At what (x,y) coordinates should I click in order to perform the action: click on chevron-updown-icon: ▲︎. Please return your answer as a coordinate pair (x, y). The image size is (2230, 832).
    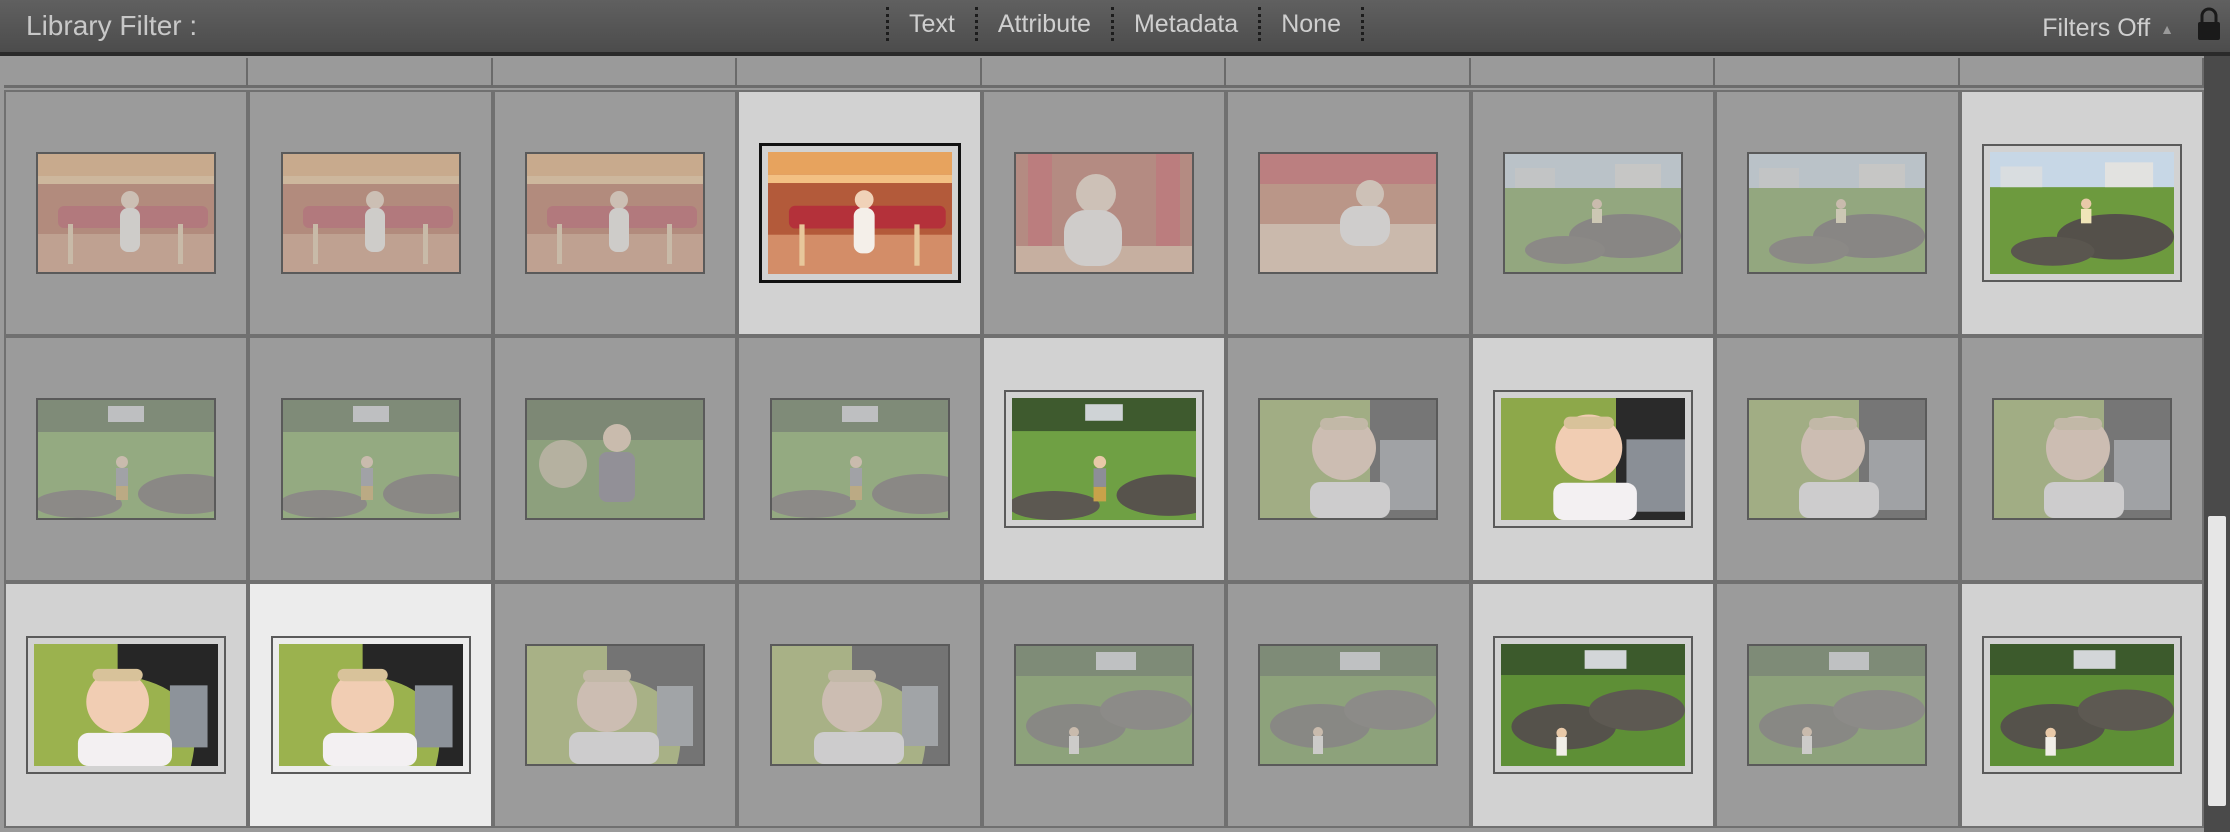
    Looking at the image, I should click on (2167, 28).